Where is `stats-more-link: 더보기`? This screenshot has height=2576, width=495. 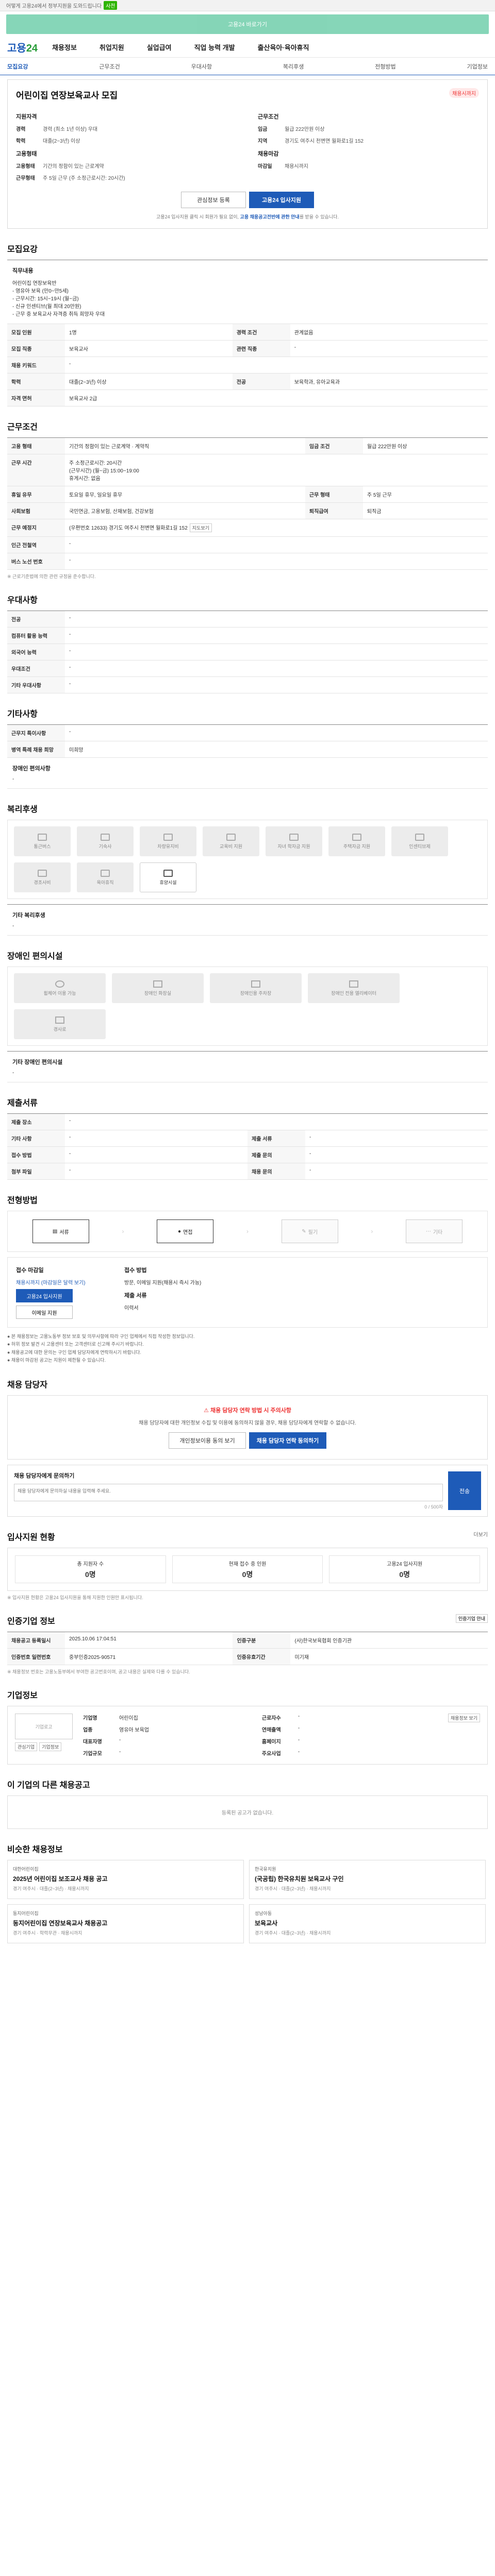 stats-more-link: 더보기 is located at coordinates (480, 1534).